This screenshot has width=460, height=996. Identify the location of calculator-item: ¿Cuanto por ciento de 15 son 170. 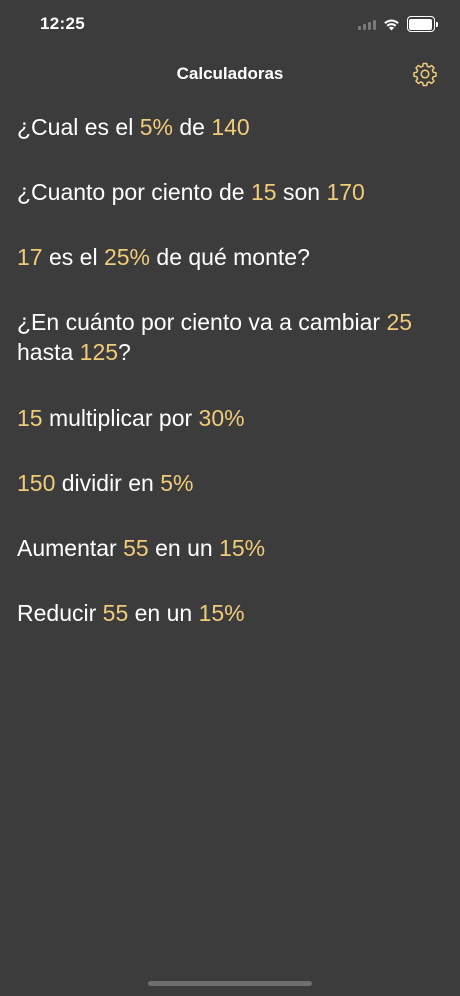
(232, 192).